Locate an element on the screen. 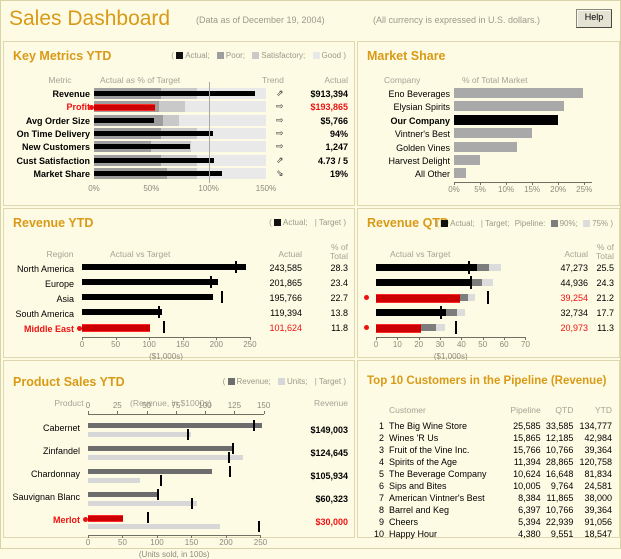  revenue-axis-tick-125: 125 is located at coordinates (234, 405).